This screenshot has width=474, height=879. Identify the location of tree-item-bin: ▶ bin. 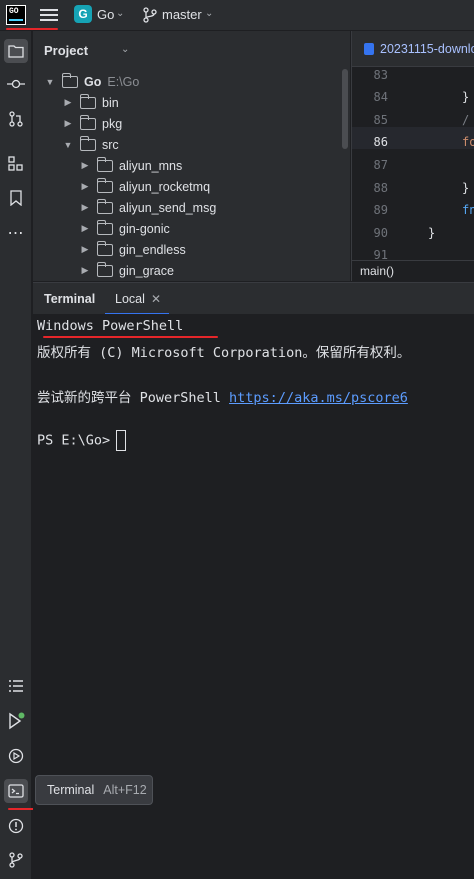
(90, 102).